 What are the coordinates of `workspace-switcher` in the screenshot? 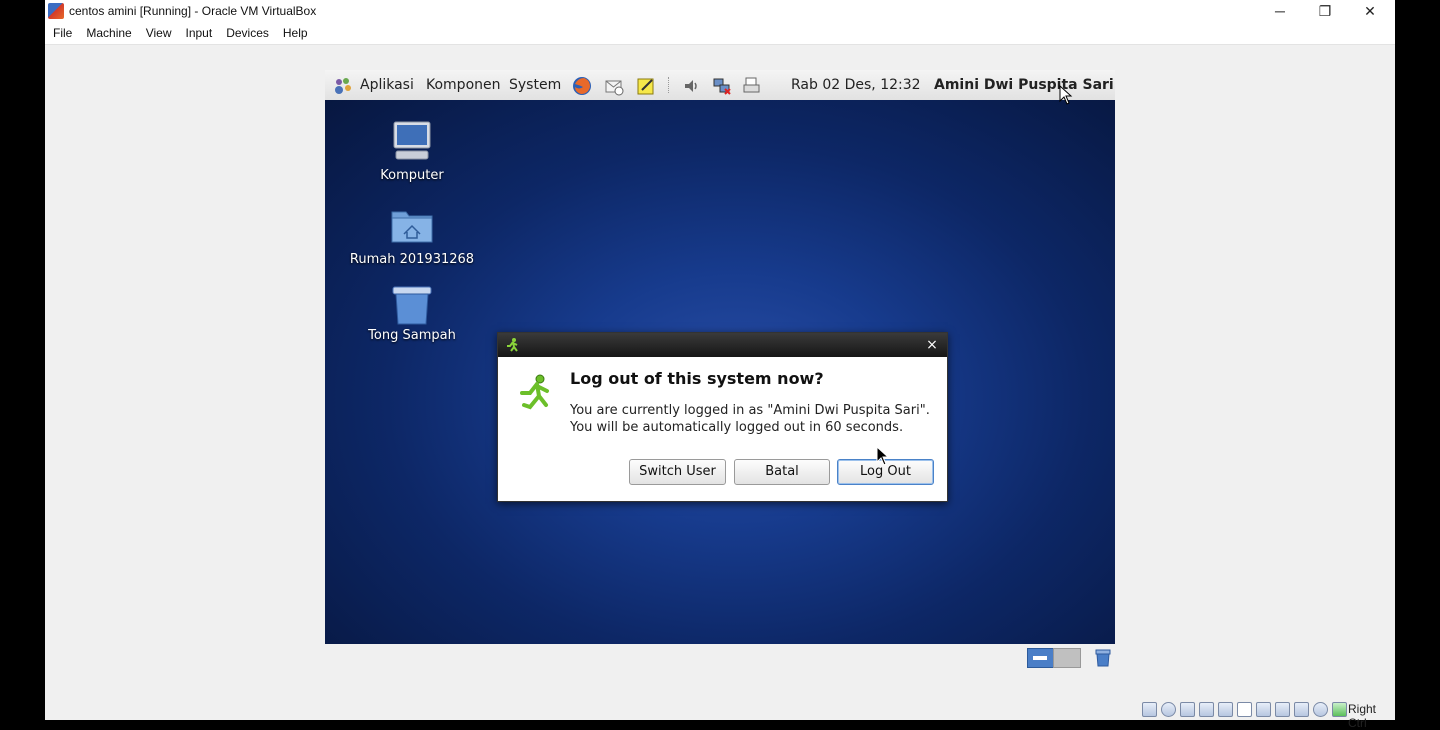 It's located at (1053, 657).